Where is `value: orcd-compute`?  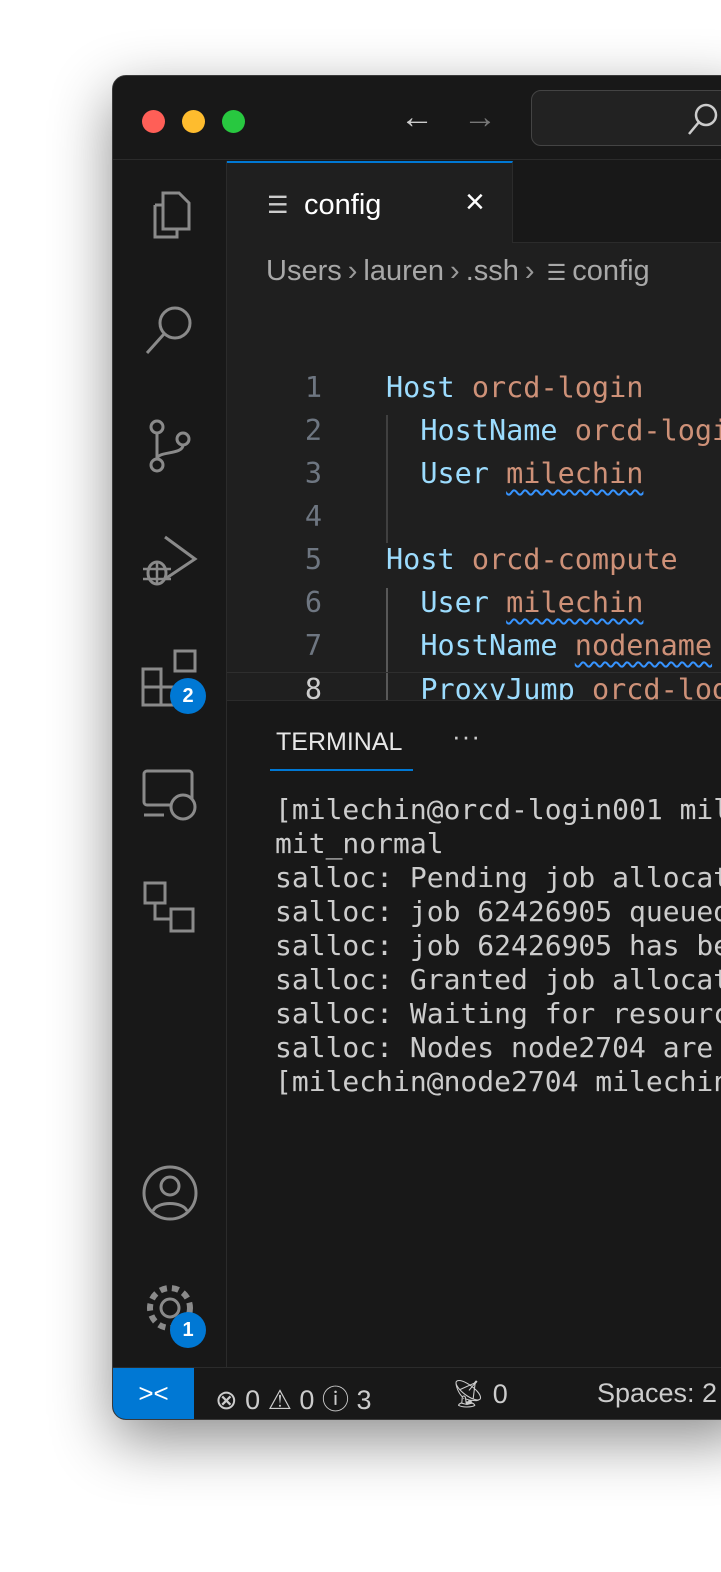 value: orcd-compute is located at coordinates (574, 559).